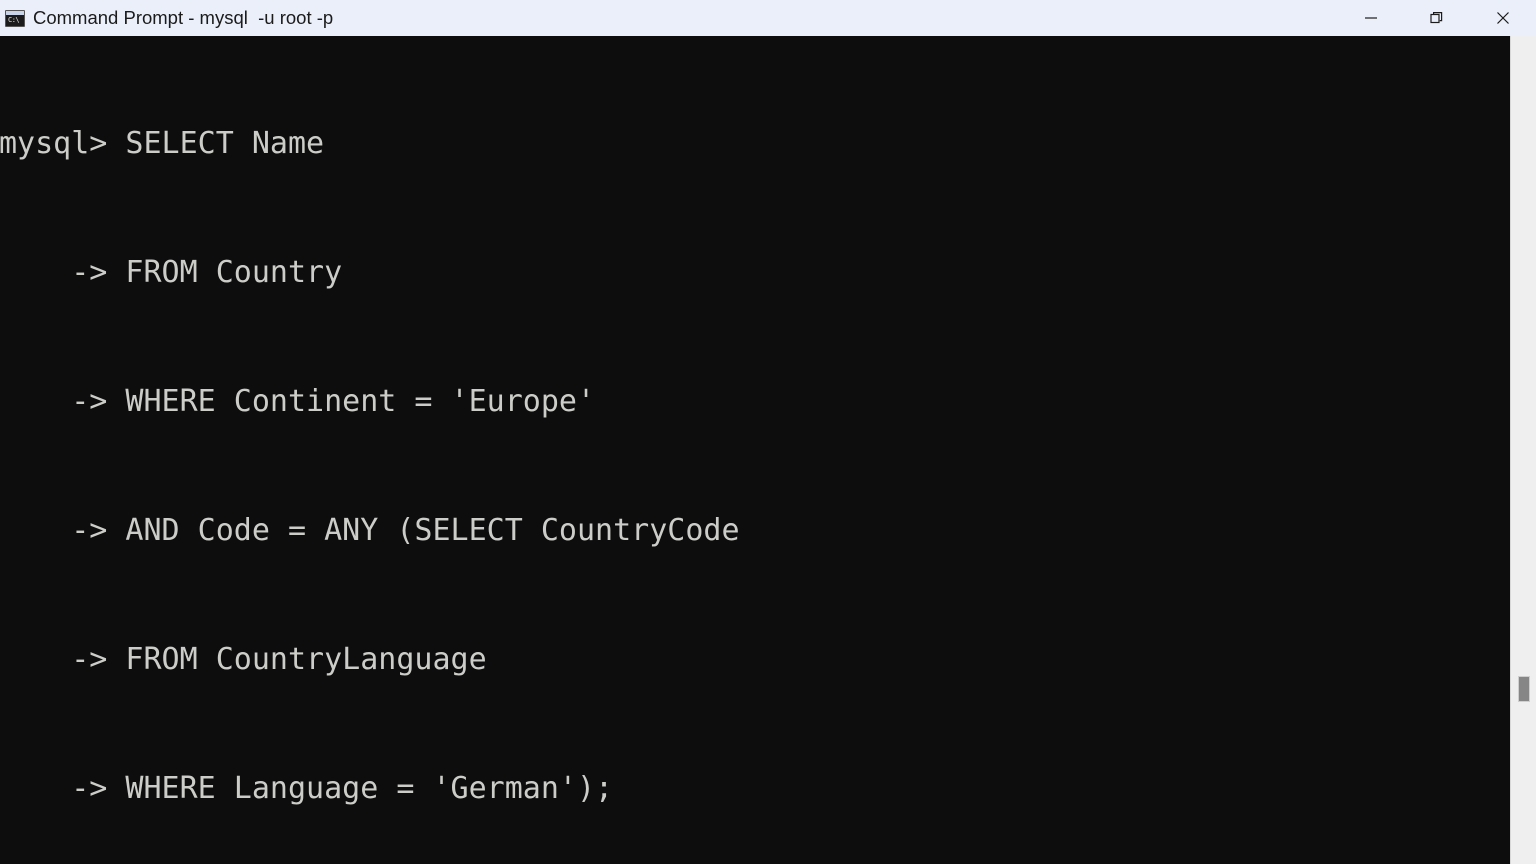 Image resolution: width=1536 pixels, height=864 pixels. I want to click on close-icon, so click(1503, 18).